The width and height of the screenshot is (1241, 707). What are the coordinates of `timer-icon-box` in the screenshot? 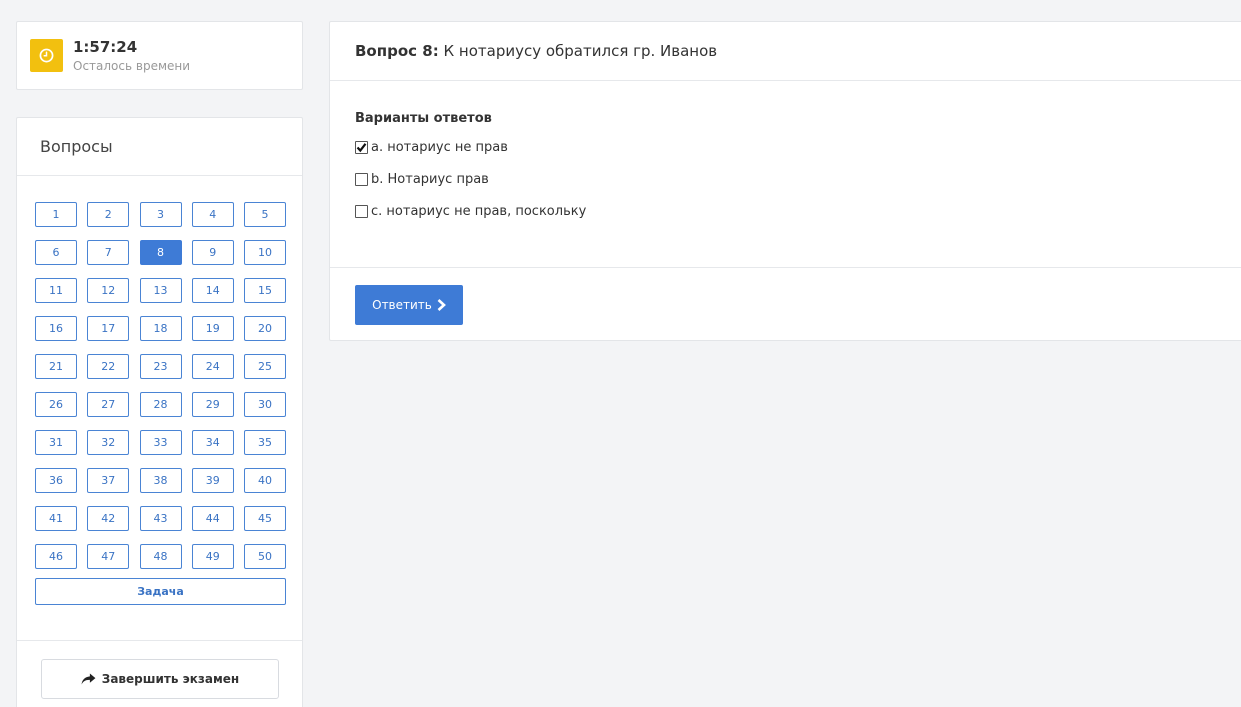 It's located at (46, 55).